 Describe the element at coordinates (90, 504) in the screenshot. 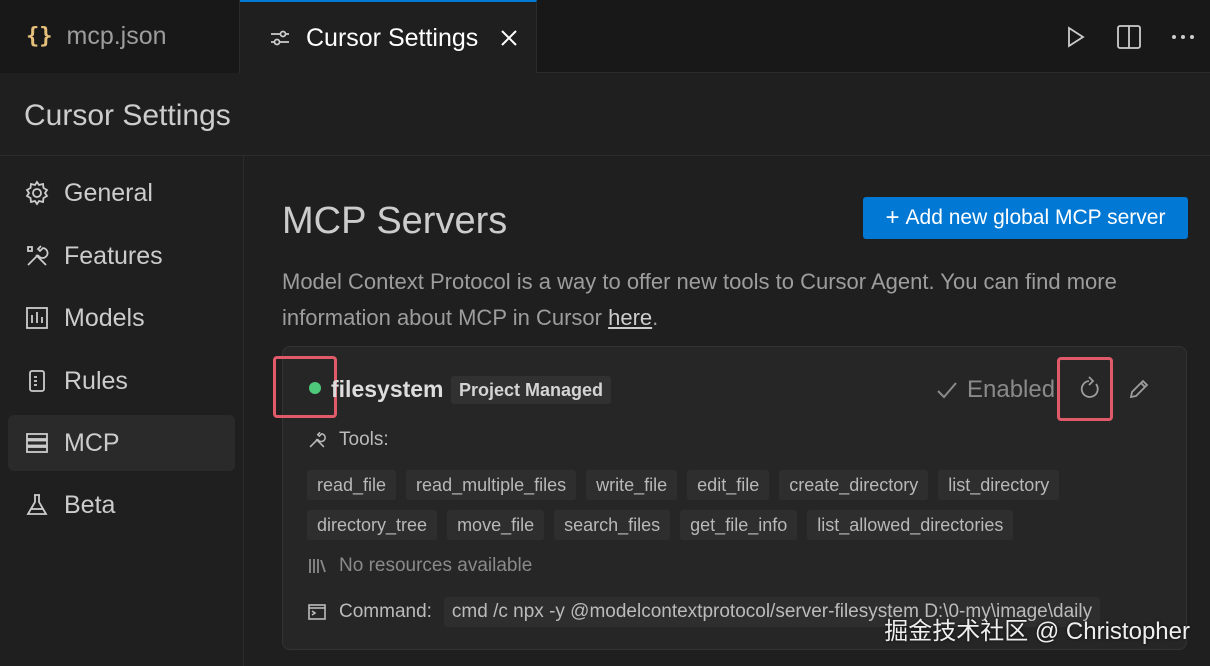

I see `sidebar-item-label: Beta` at that location.